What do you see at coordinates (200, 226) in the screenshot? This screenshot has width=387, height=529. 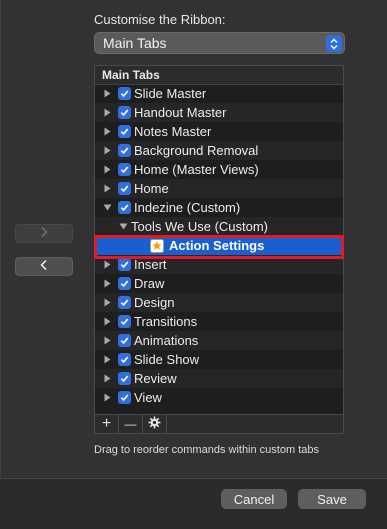 I see `tree-item-label: Tools We Use (Custom)` at bounding box center [200, 226].